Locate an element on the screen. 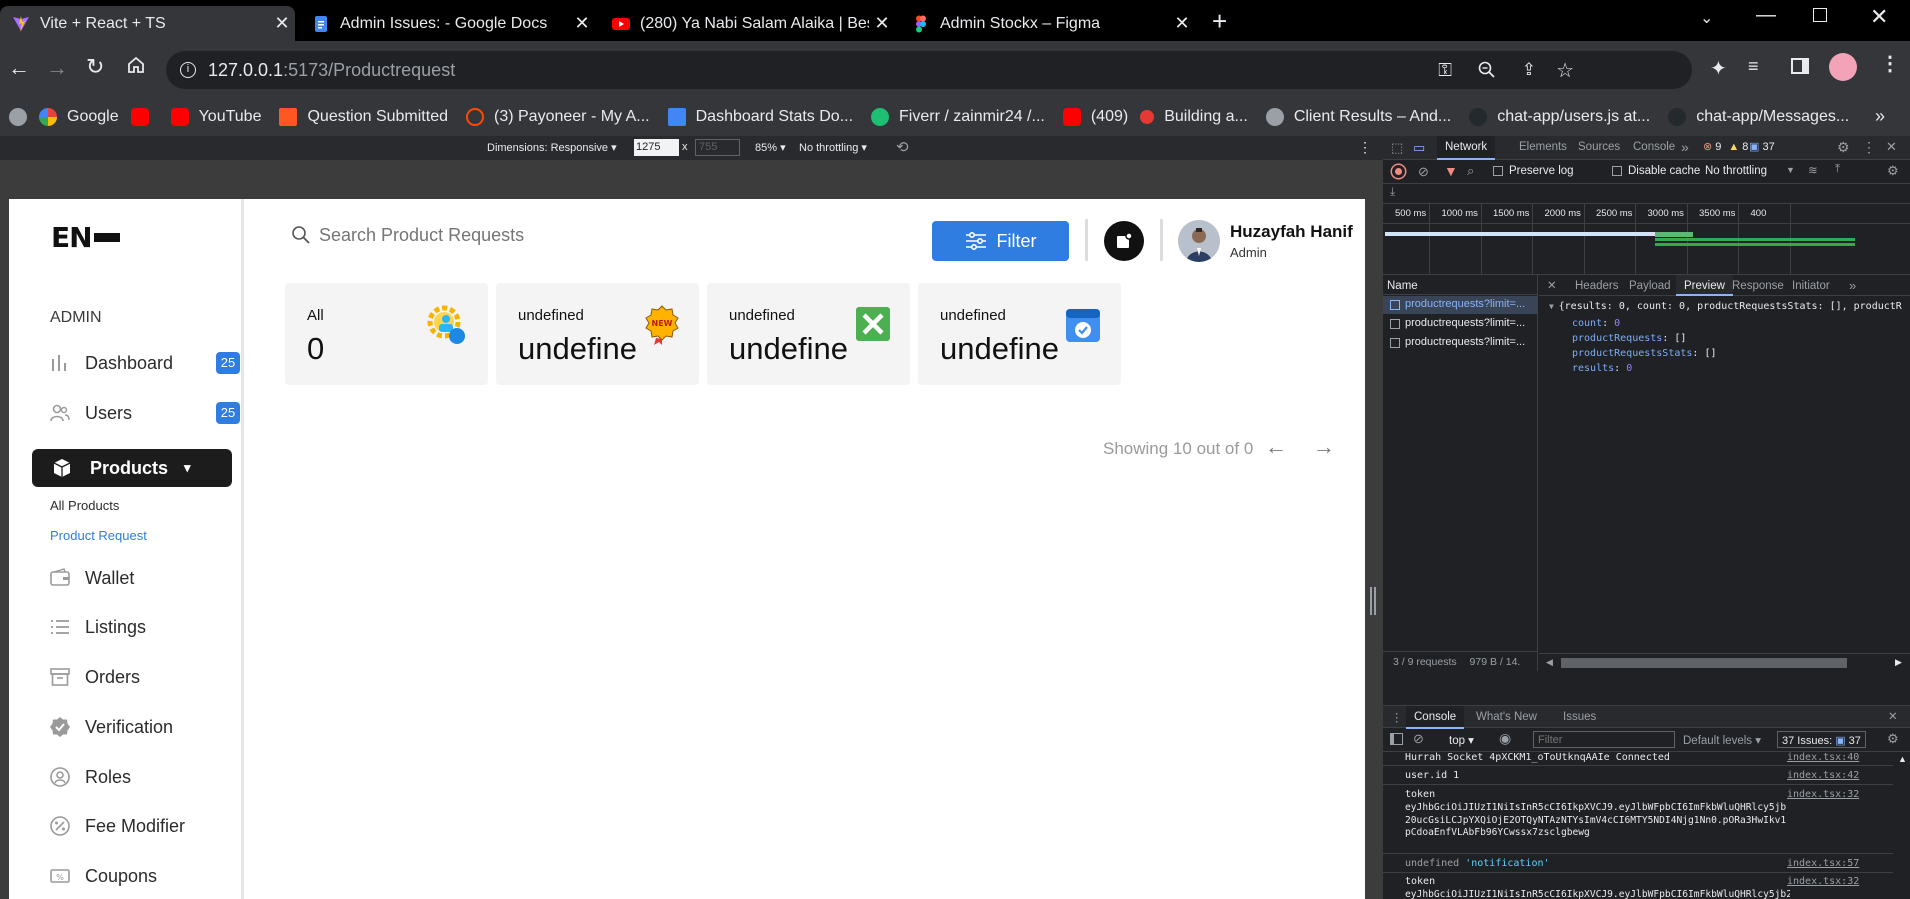 The width and height of the screenshot is (1910, 899). console-filter-input is located at coordinates (1604, 739).